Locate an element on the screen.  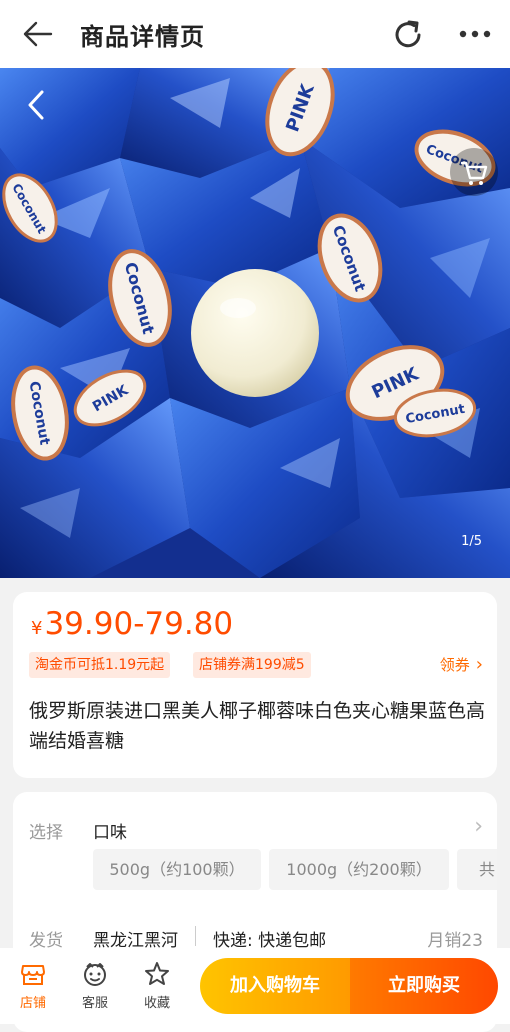
product-title: 俄罗斯原装进口黑美人椰子椰蓉味白色夹心糖果蓝色高端结婚喜糖 is located at coordinates (257, 726).